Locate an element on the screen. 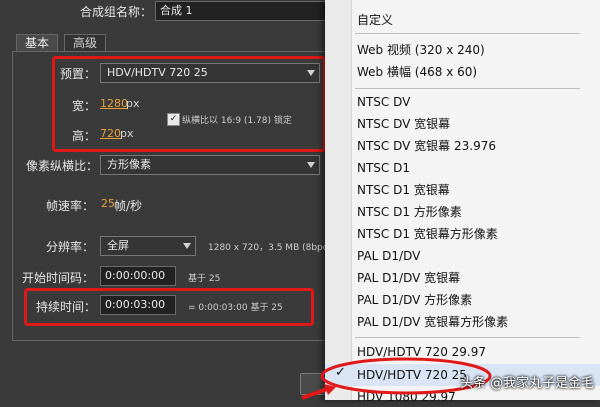 This screenshot has height=407, width=600. comp-name-input: 合成 1 is located at coordinates (242, 11).